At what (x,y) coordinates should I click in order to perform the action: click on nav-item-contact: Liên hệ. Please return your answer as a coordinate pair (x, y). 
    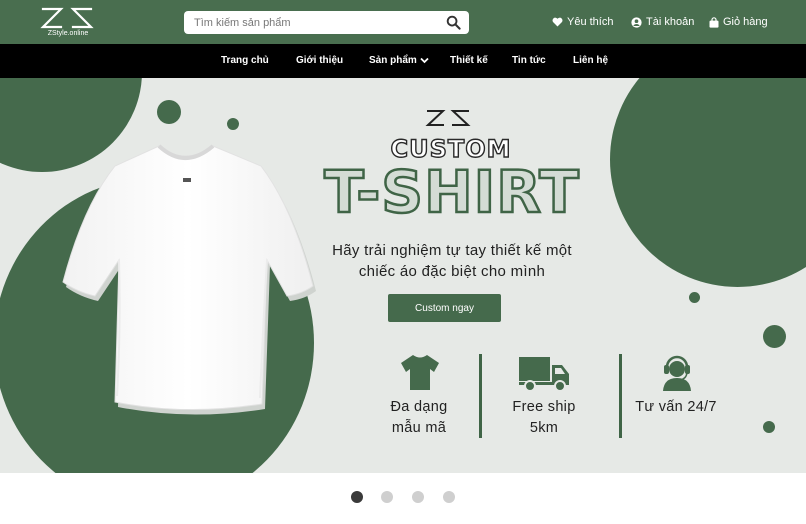
    Looking at the image, I should click on (590, 60).